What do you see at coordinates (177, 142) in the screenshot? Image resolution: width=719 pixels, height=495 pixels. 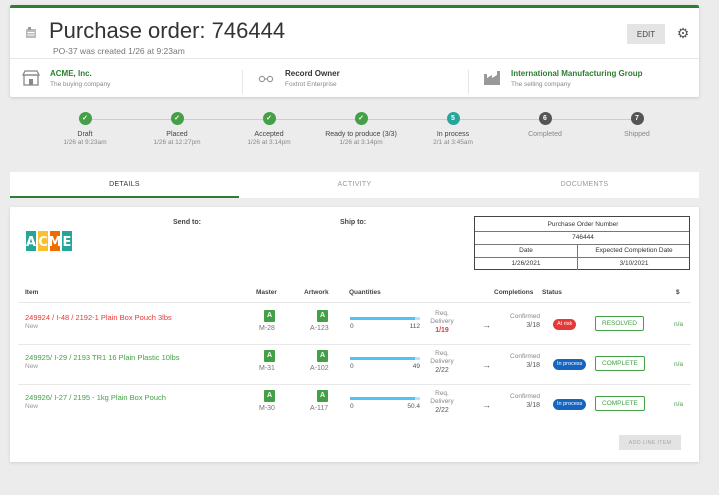 I see `step-date: 1/26 at 12:27pm` at bounding box center [177, 142].